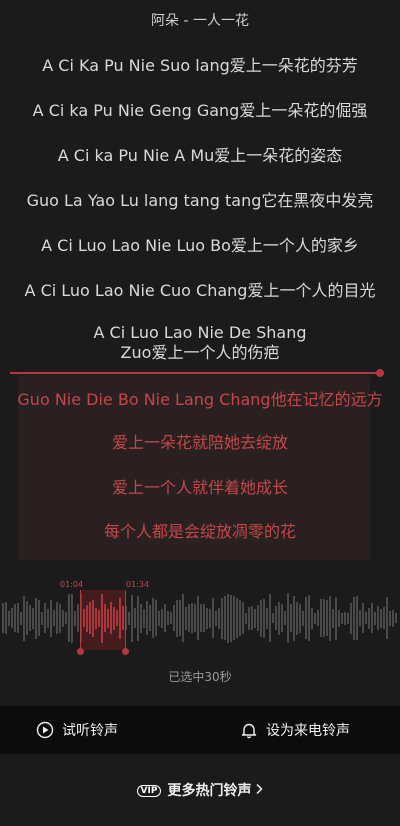 This screenshot has width=400, height=826. Describe the element at coordinates (125, 651) in the screenshot. I see `waveform-end-handle` at that location.